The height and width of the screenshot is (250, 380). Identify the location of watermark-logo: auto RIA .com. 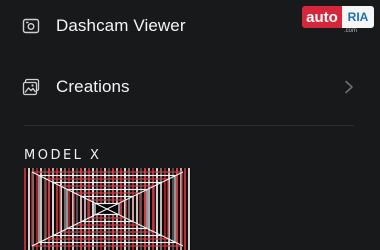
(338, 20).